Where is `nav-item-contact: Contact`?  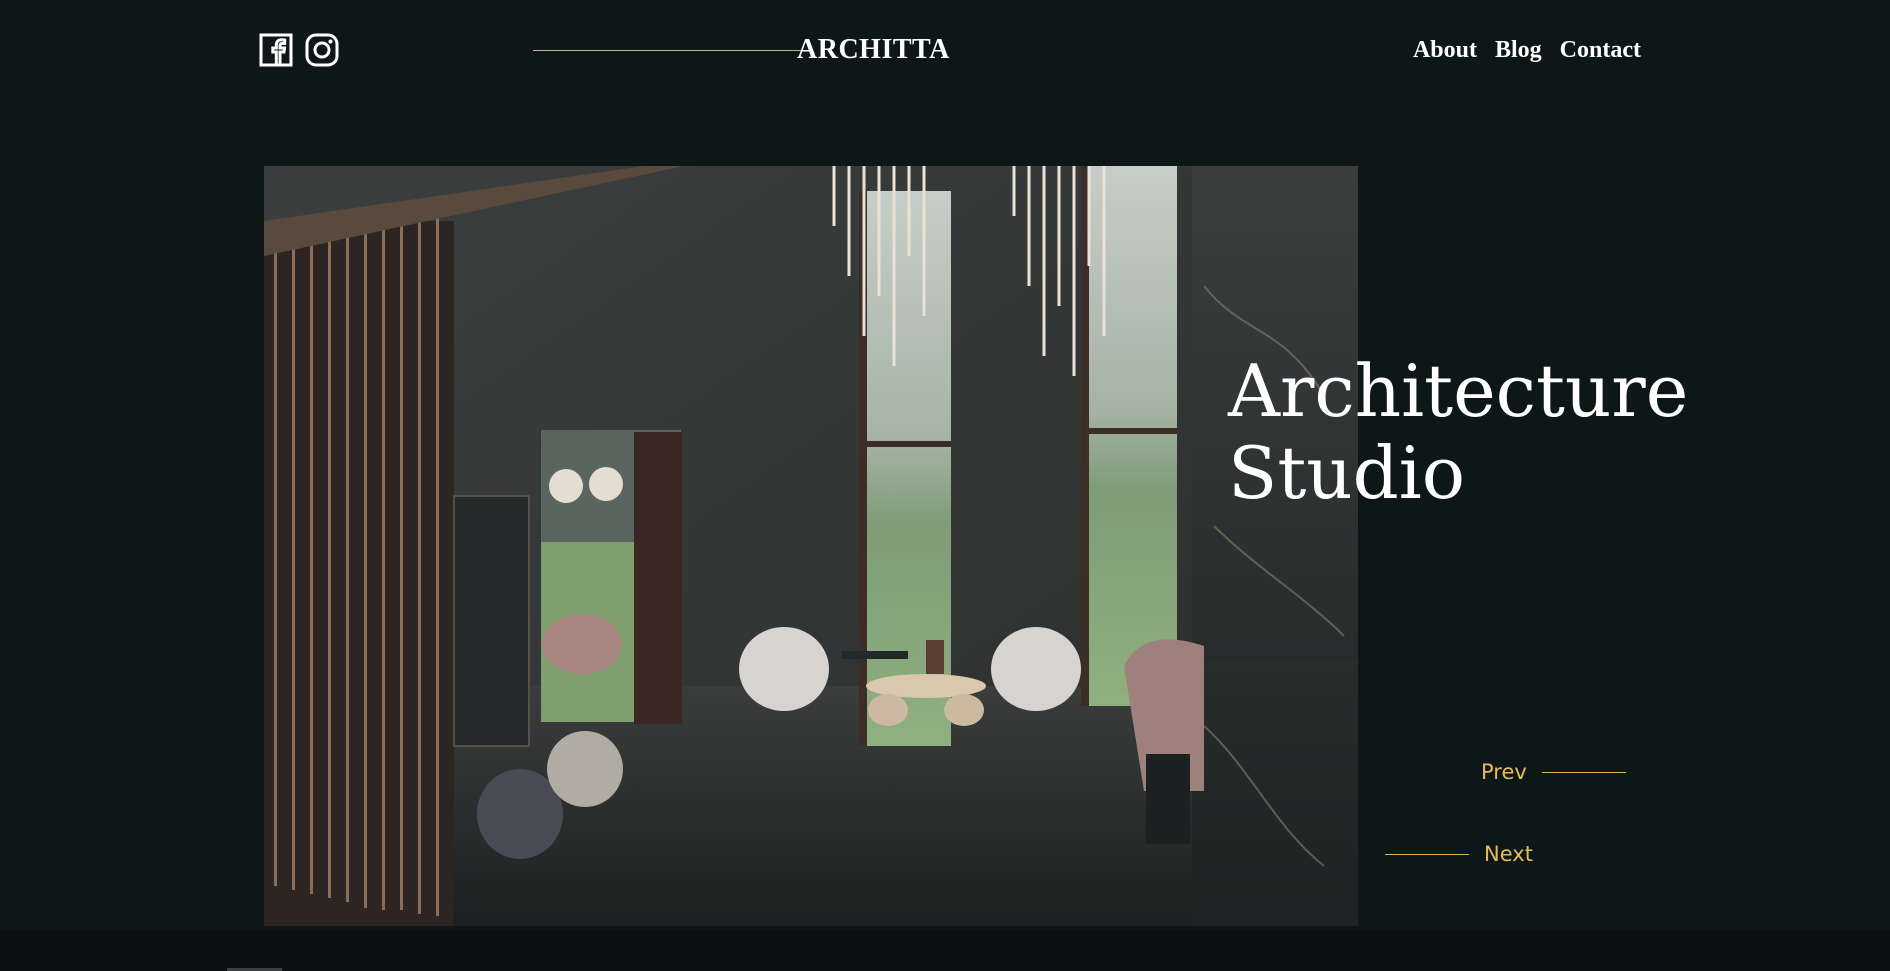 nav-item-contact: Contact is located at coordinates (1600, 50).